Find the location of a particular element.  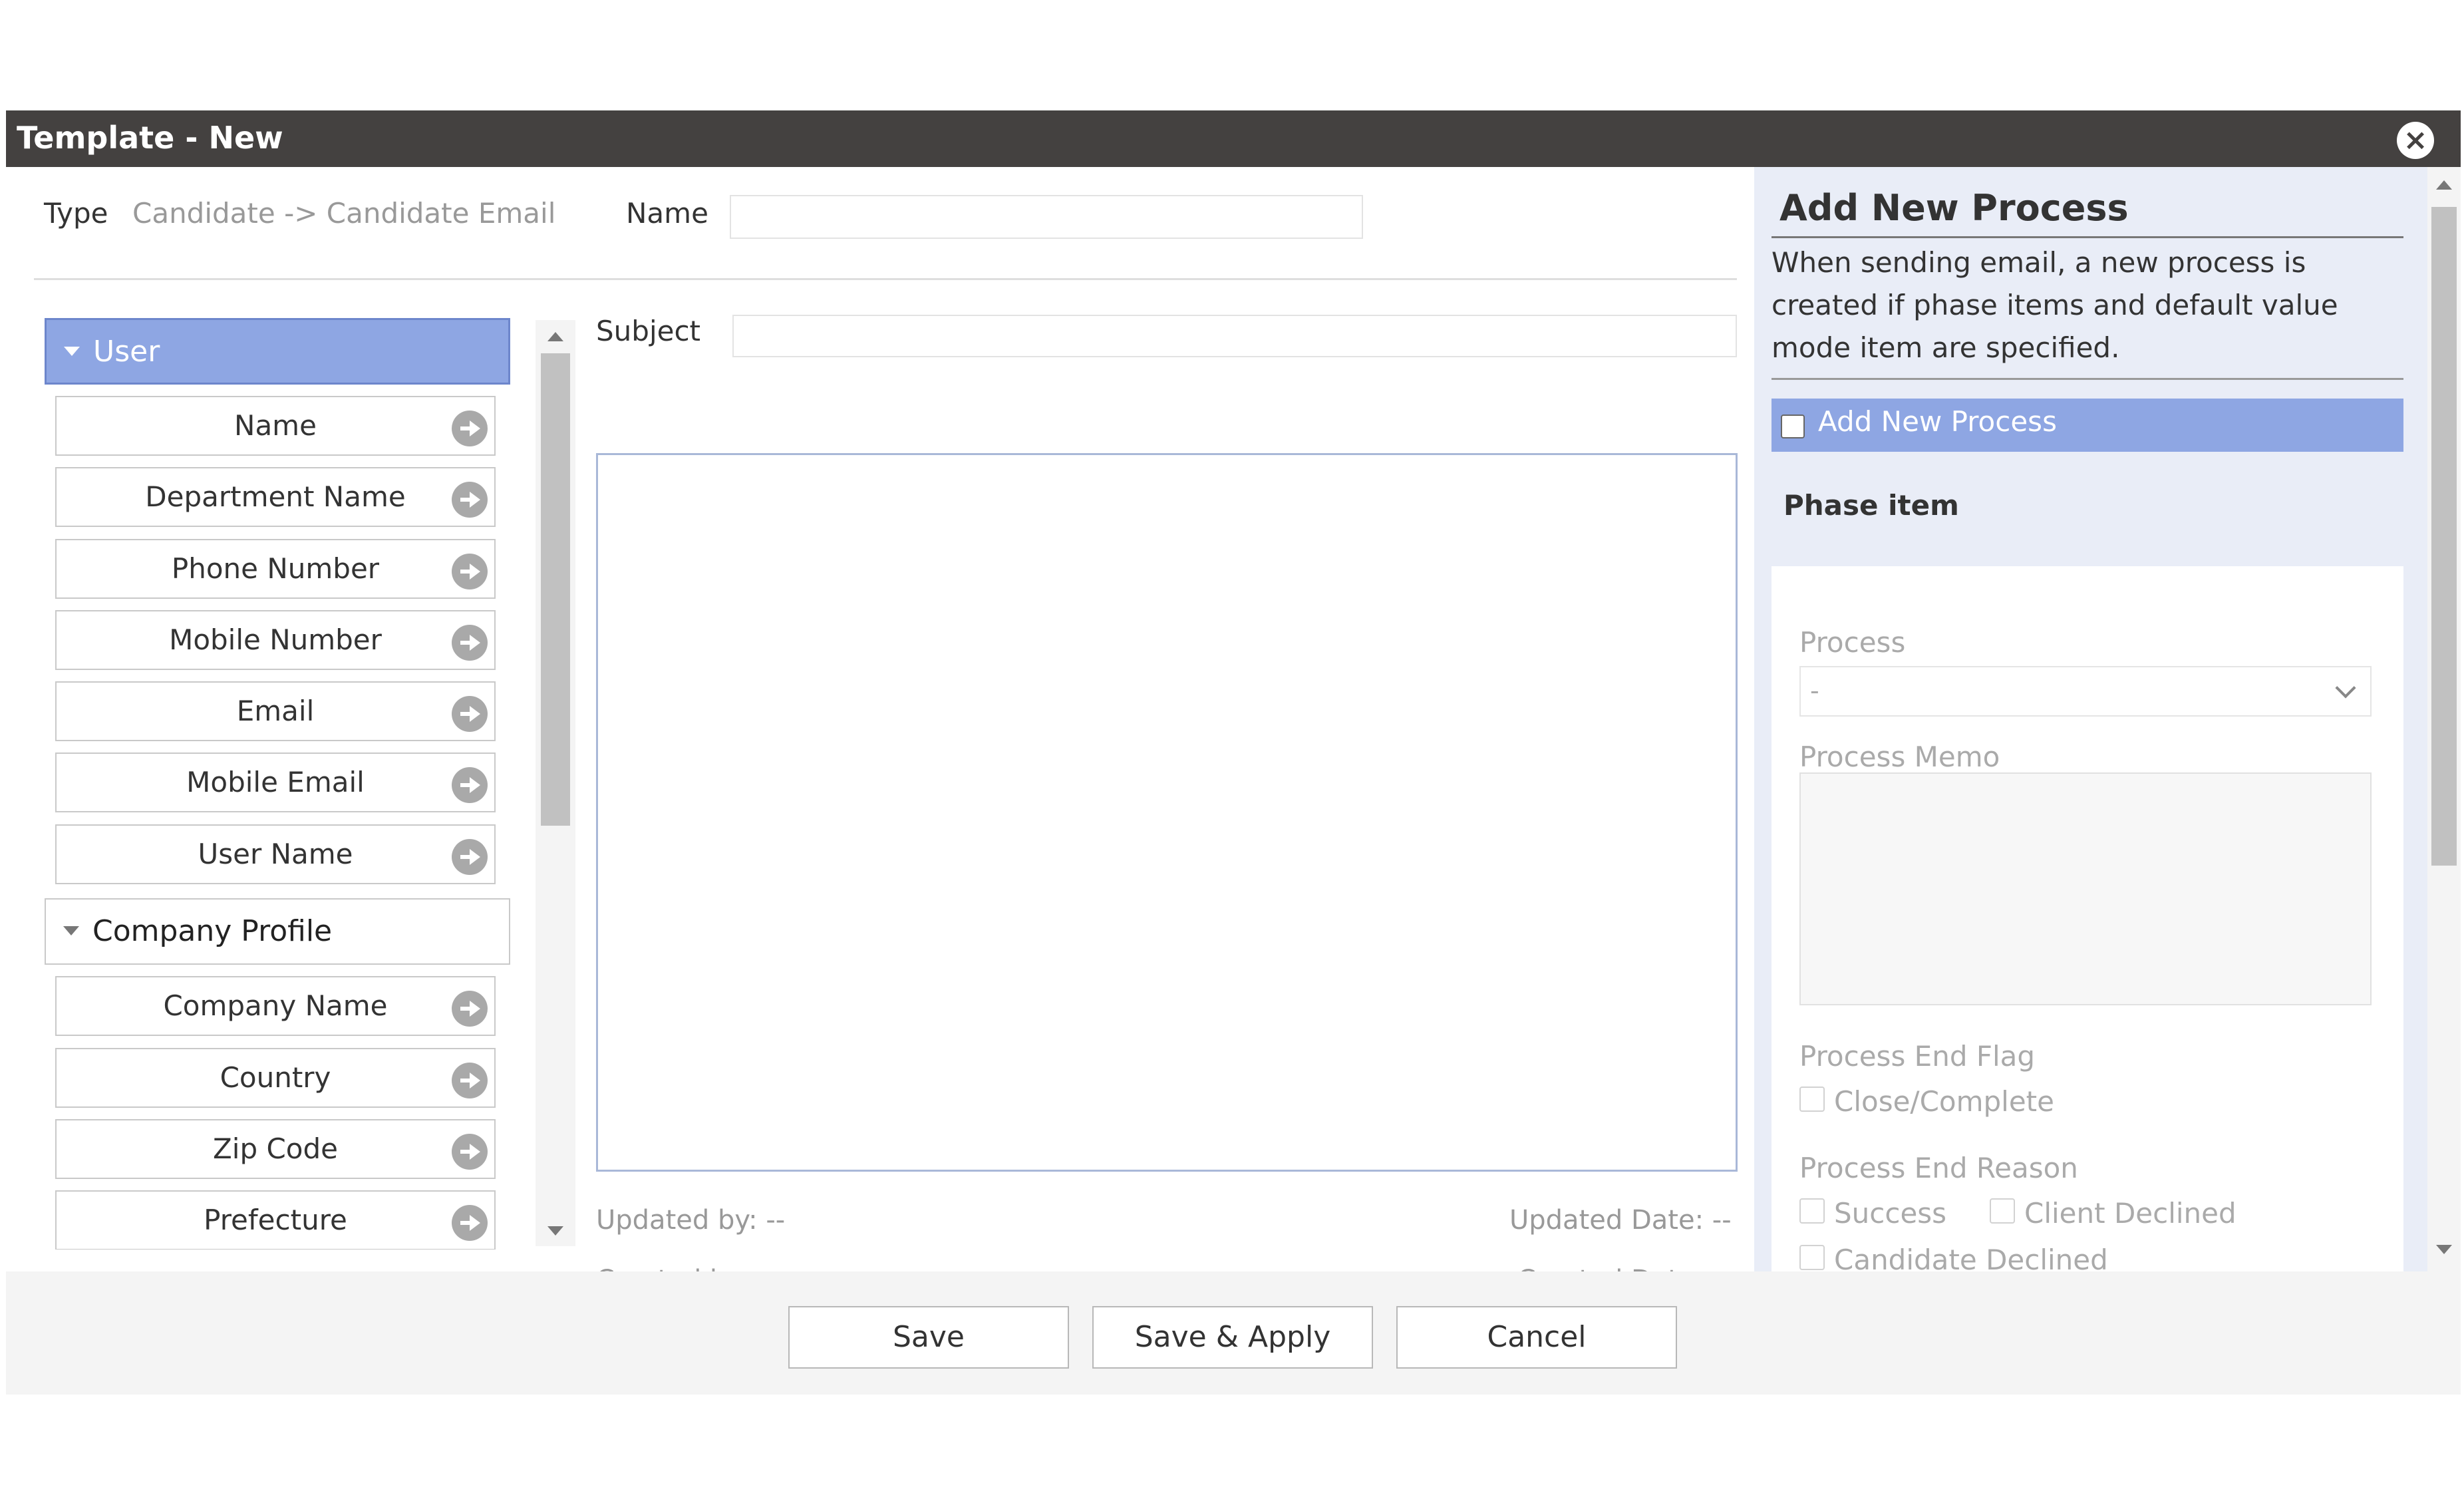

phase-item-label: Phase item is located at coordinates (1871, 505).